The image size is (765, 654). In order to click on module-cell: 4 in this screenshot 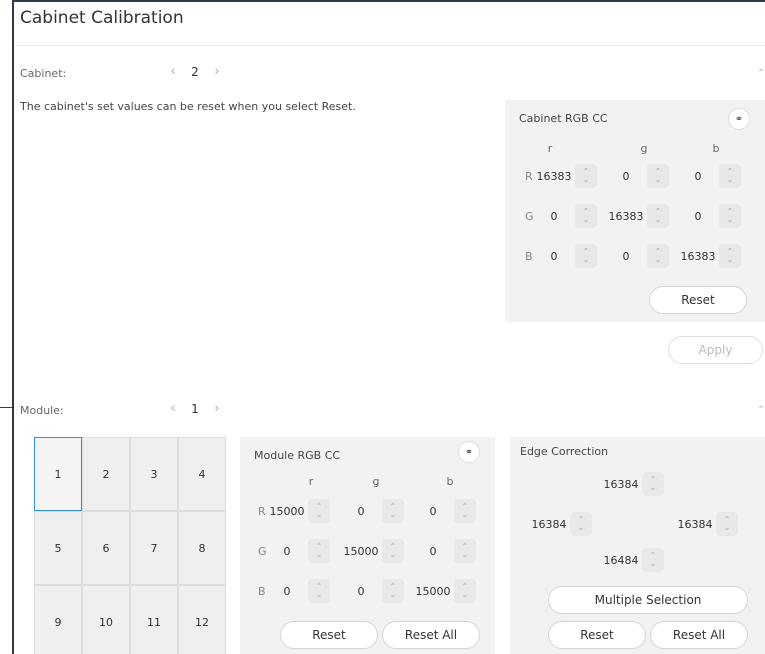, I will do `click(202, 474)`.